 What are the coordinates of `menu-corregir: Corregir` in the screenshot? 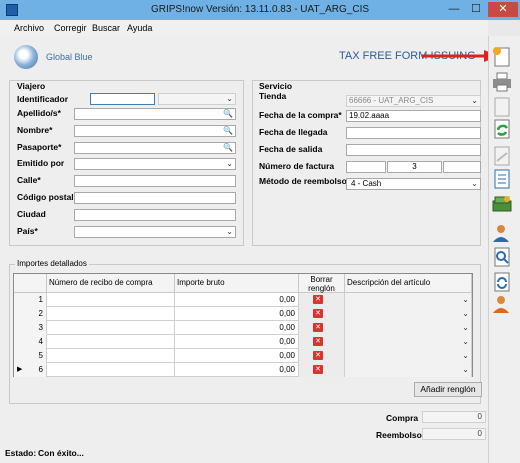 It's located at (70, 28).